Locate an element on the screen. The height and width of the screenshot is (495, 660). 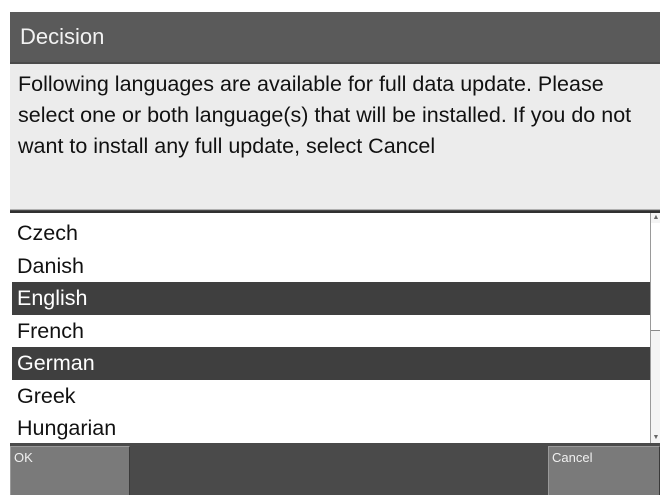
ok-button: OK is located at coordinates (70, 470).